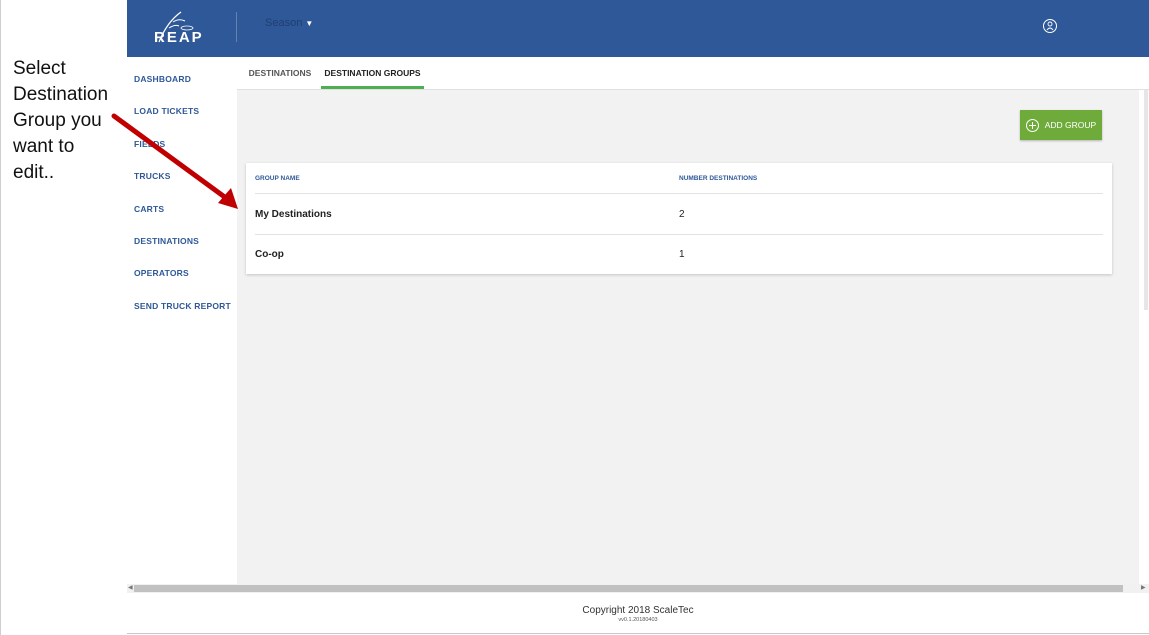 The image size is (1149, 635). I want to click on sidebar-item-trucks: TRUCKS, so click(152, 176).